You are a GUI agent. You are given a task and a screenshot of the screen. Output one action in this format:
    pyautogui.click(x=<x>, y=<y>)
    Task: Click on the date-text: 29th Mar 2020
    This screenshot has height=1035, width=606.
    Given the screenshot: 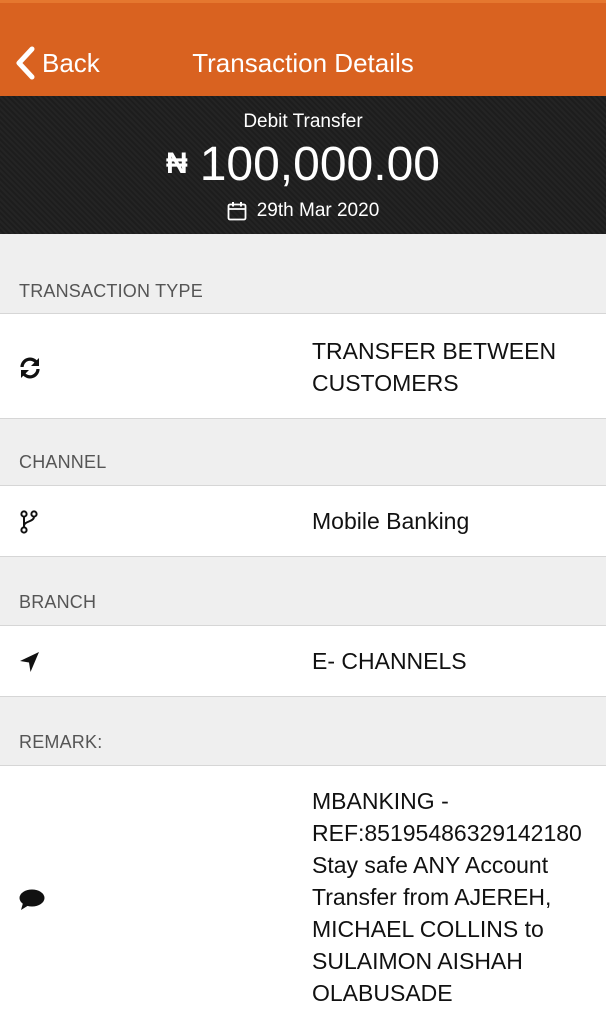 What is the action you would take?
    pyautogui.click(x=318, y=210)
    